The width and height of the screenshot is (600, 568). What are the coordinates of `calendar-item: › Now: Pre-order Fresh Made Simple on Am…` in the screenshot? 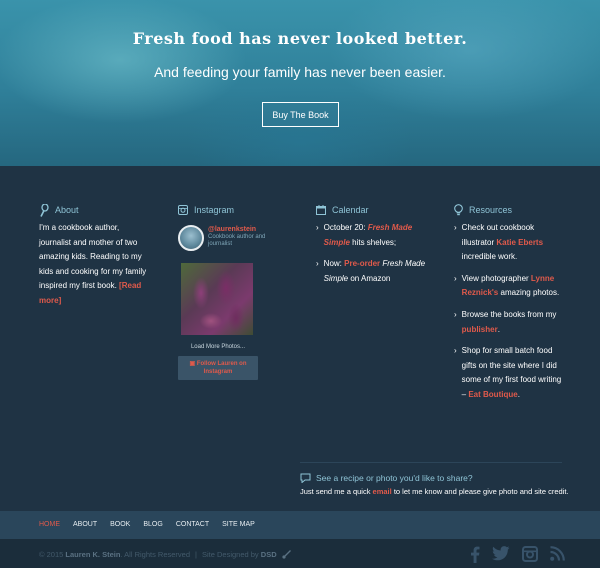 It's located at (371, 271).